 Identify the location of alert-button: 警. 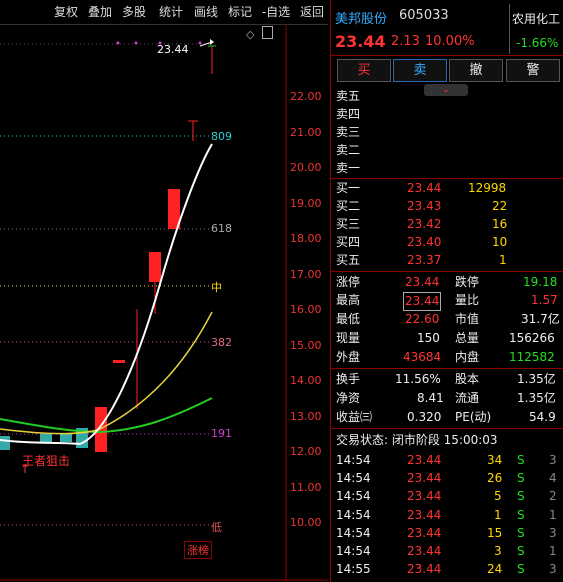
(533, 70).